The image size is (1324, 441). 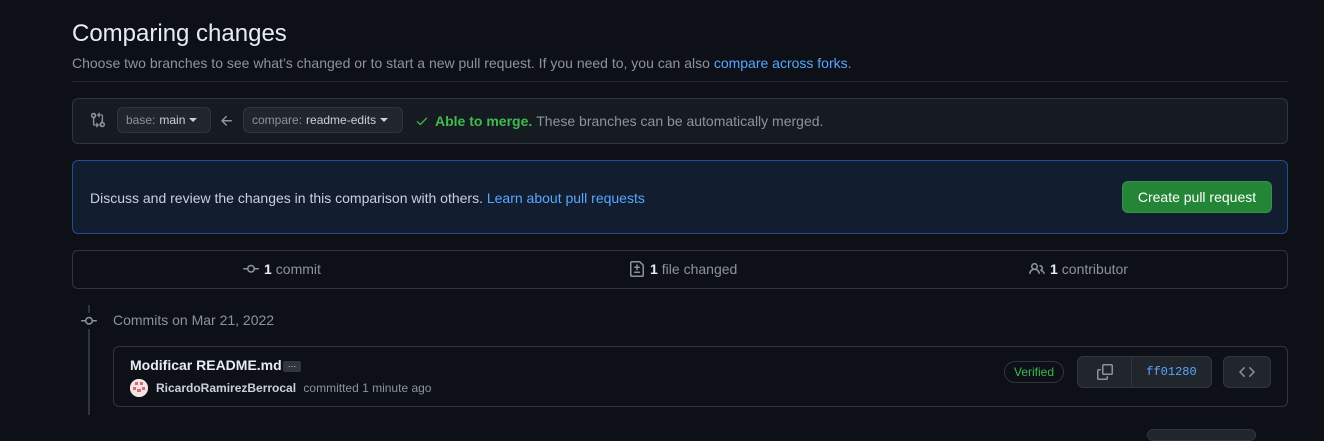 What do you see at coordinates (268, 269) in the screenshot?
I see `commits-count: 1` at bounding box center [268, 269].